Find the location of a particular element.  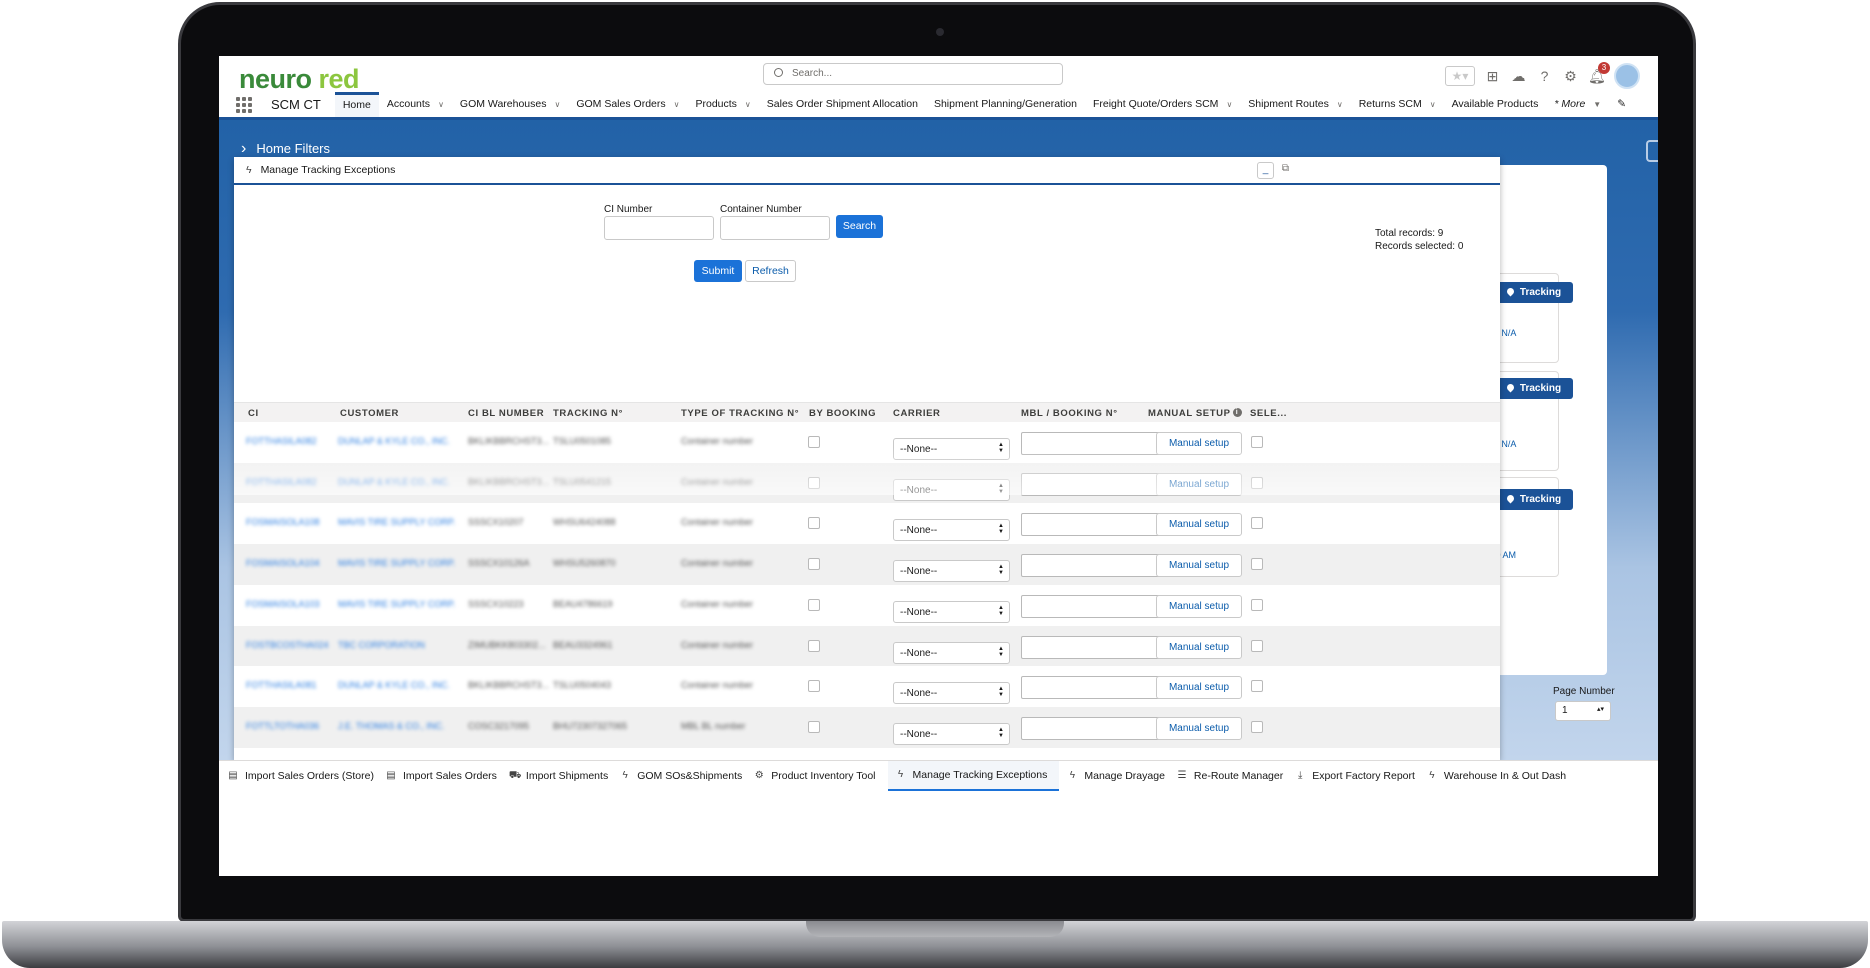

favorites-star-icon: ★▾ is located at coordinates (1460, 76).